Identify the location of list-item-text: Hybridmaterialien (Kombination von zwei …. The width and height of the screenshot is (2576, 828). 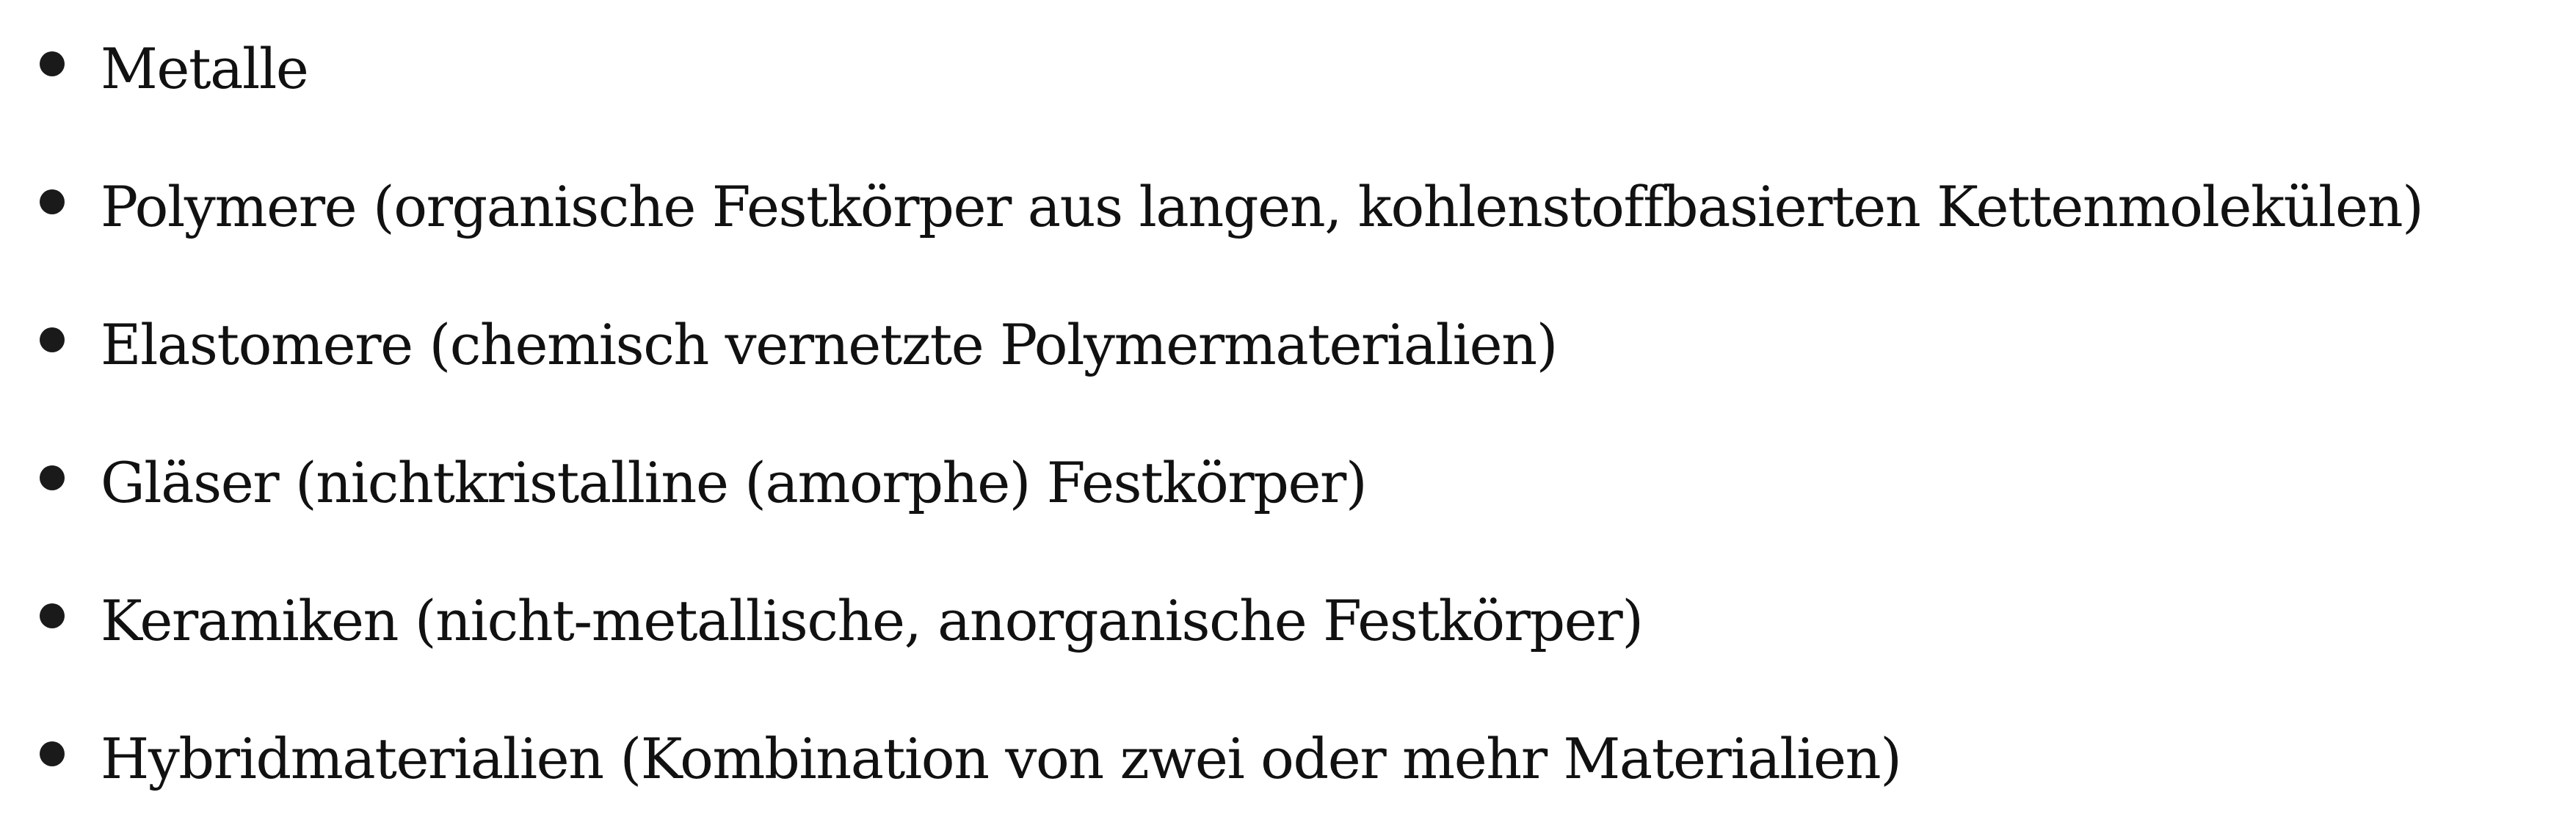
(1002, 759).